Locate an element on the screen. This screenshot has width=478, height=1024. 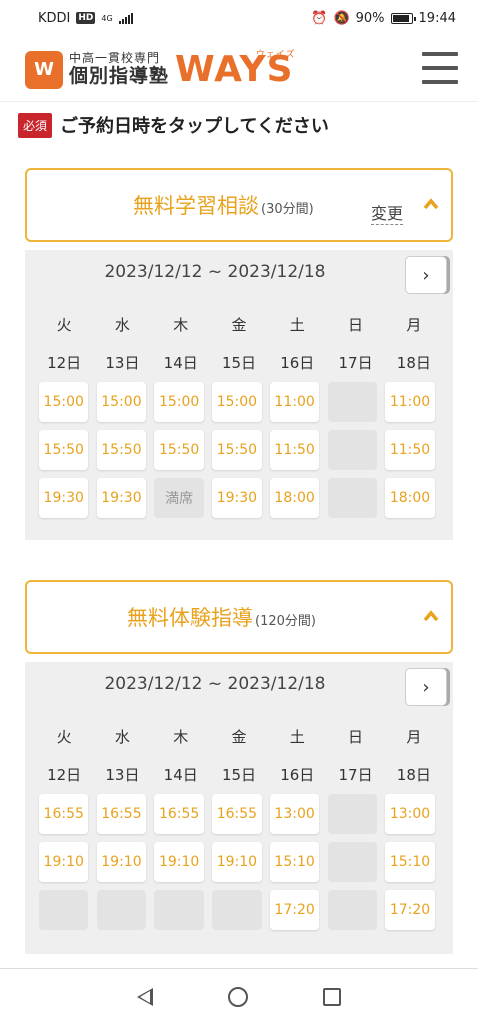
logo-subtitle: 中高一貫校専門 is located at coordinates (115, 58).